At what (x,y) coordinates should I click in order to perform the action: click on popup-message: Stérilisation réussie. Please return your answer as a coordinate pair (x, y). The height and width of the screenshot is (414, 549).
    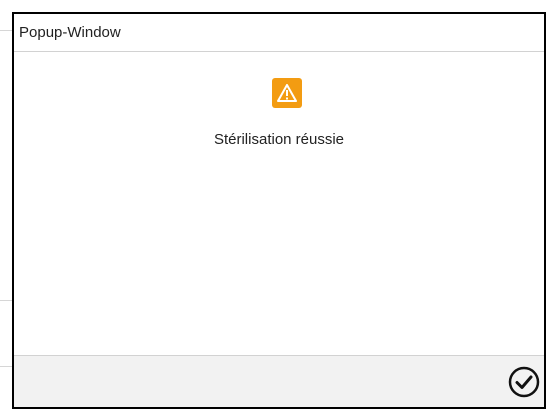
    Looking at the image, I should click on (279, 139).